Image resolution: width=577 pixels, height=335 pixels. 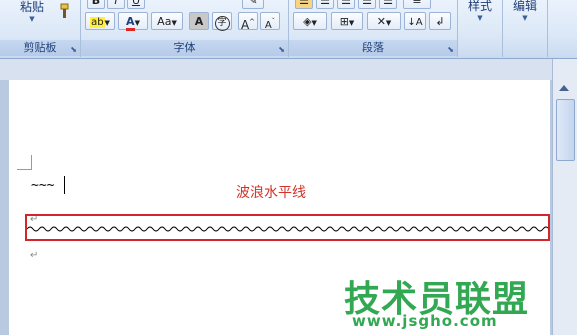 I want to click on align-right-button: ☰, so click(x=346, y=4).